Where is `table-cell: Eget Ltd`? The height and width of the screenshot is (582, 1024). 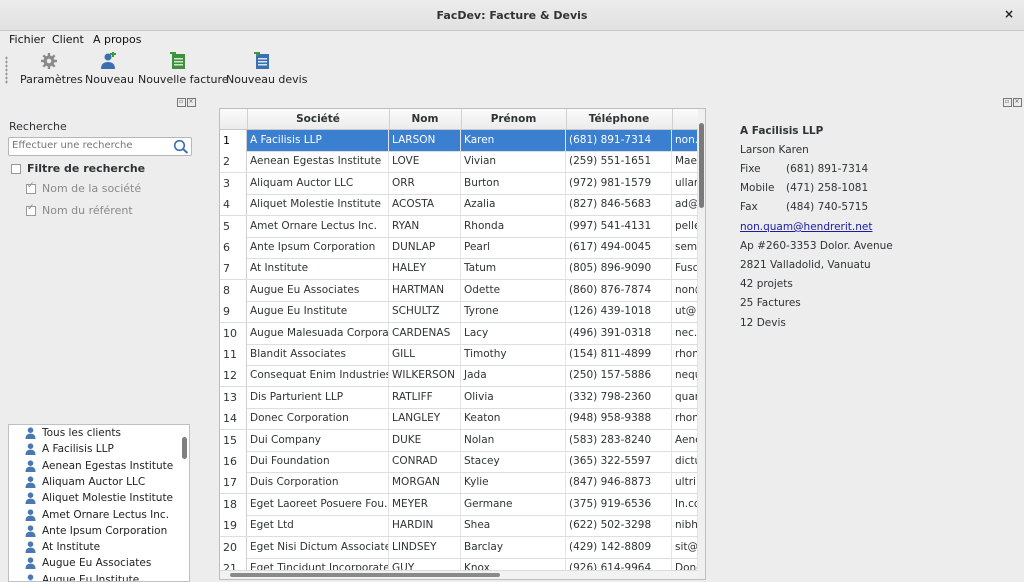
table-cell: Eget Ltd is located at coordinates (318, 526).